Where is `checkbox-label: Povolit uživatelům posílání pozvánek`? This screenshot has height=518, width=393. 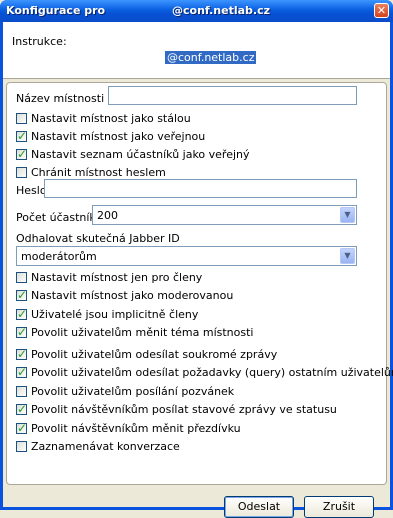
checkbox-label: Povolit uživatelům posílání pozvánek is located at coordinates (133, 391).